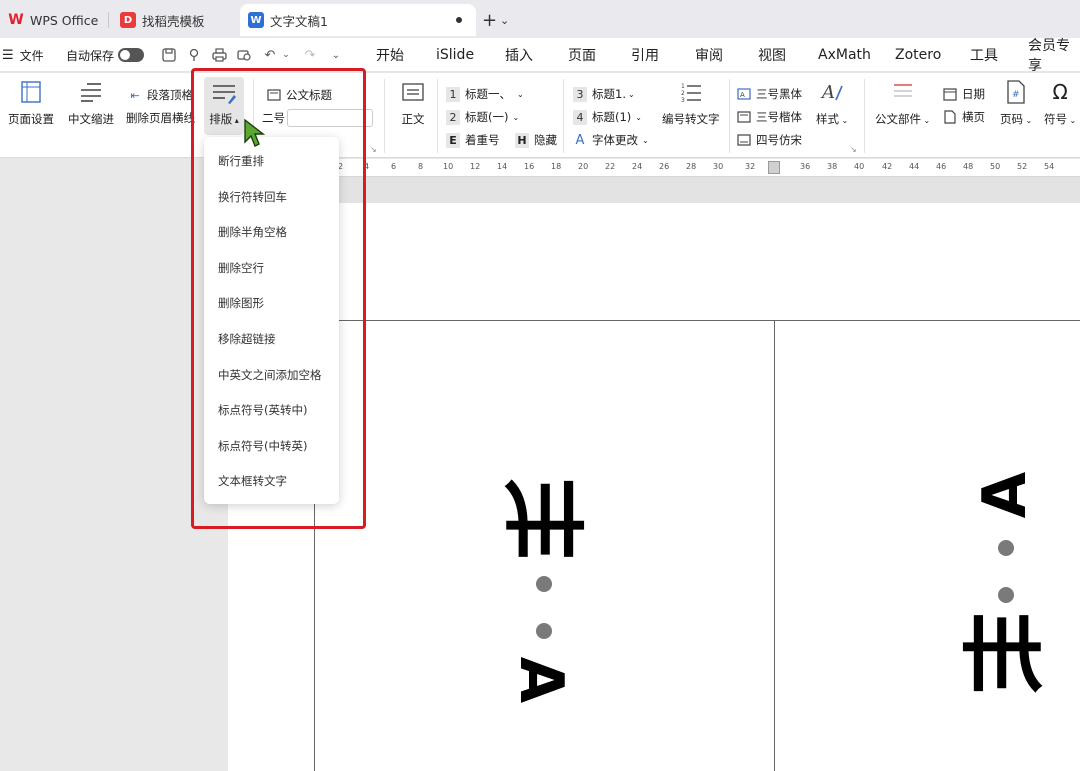 This screenshot has height=771, width=1080. What do you see at coordinates (691, 103) in the screenshot?
I see `number-to-text-button: 123 编号转文字` at bounding box center [691, 103].